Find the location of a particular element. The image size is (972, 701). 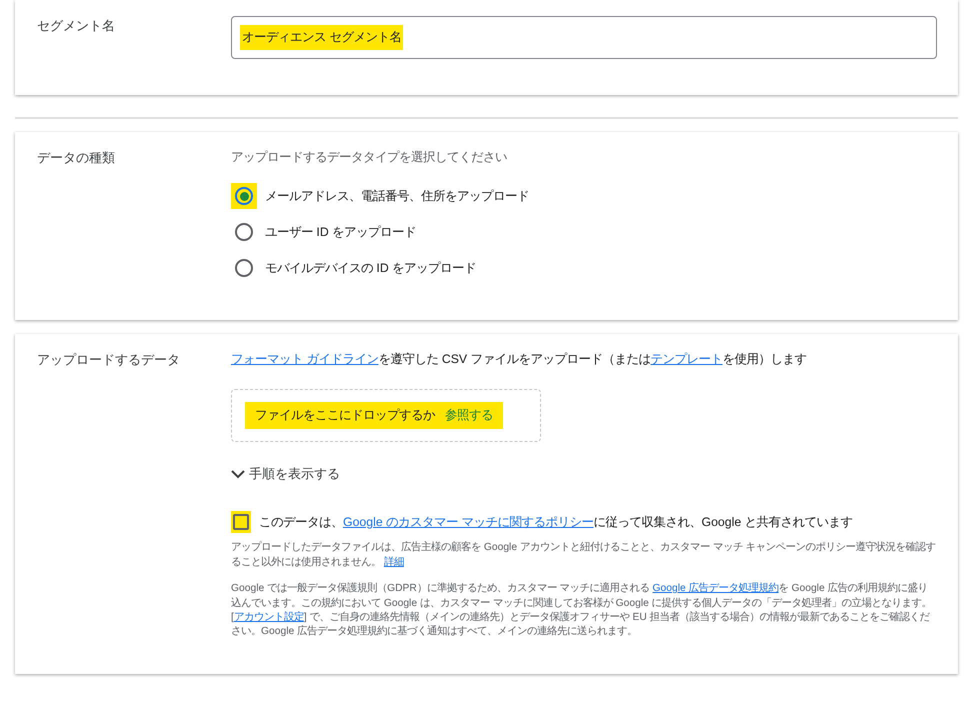

drop-zone: ファイルをここにドロップするか 参照する is located at coordinates (386, 415).